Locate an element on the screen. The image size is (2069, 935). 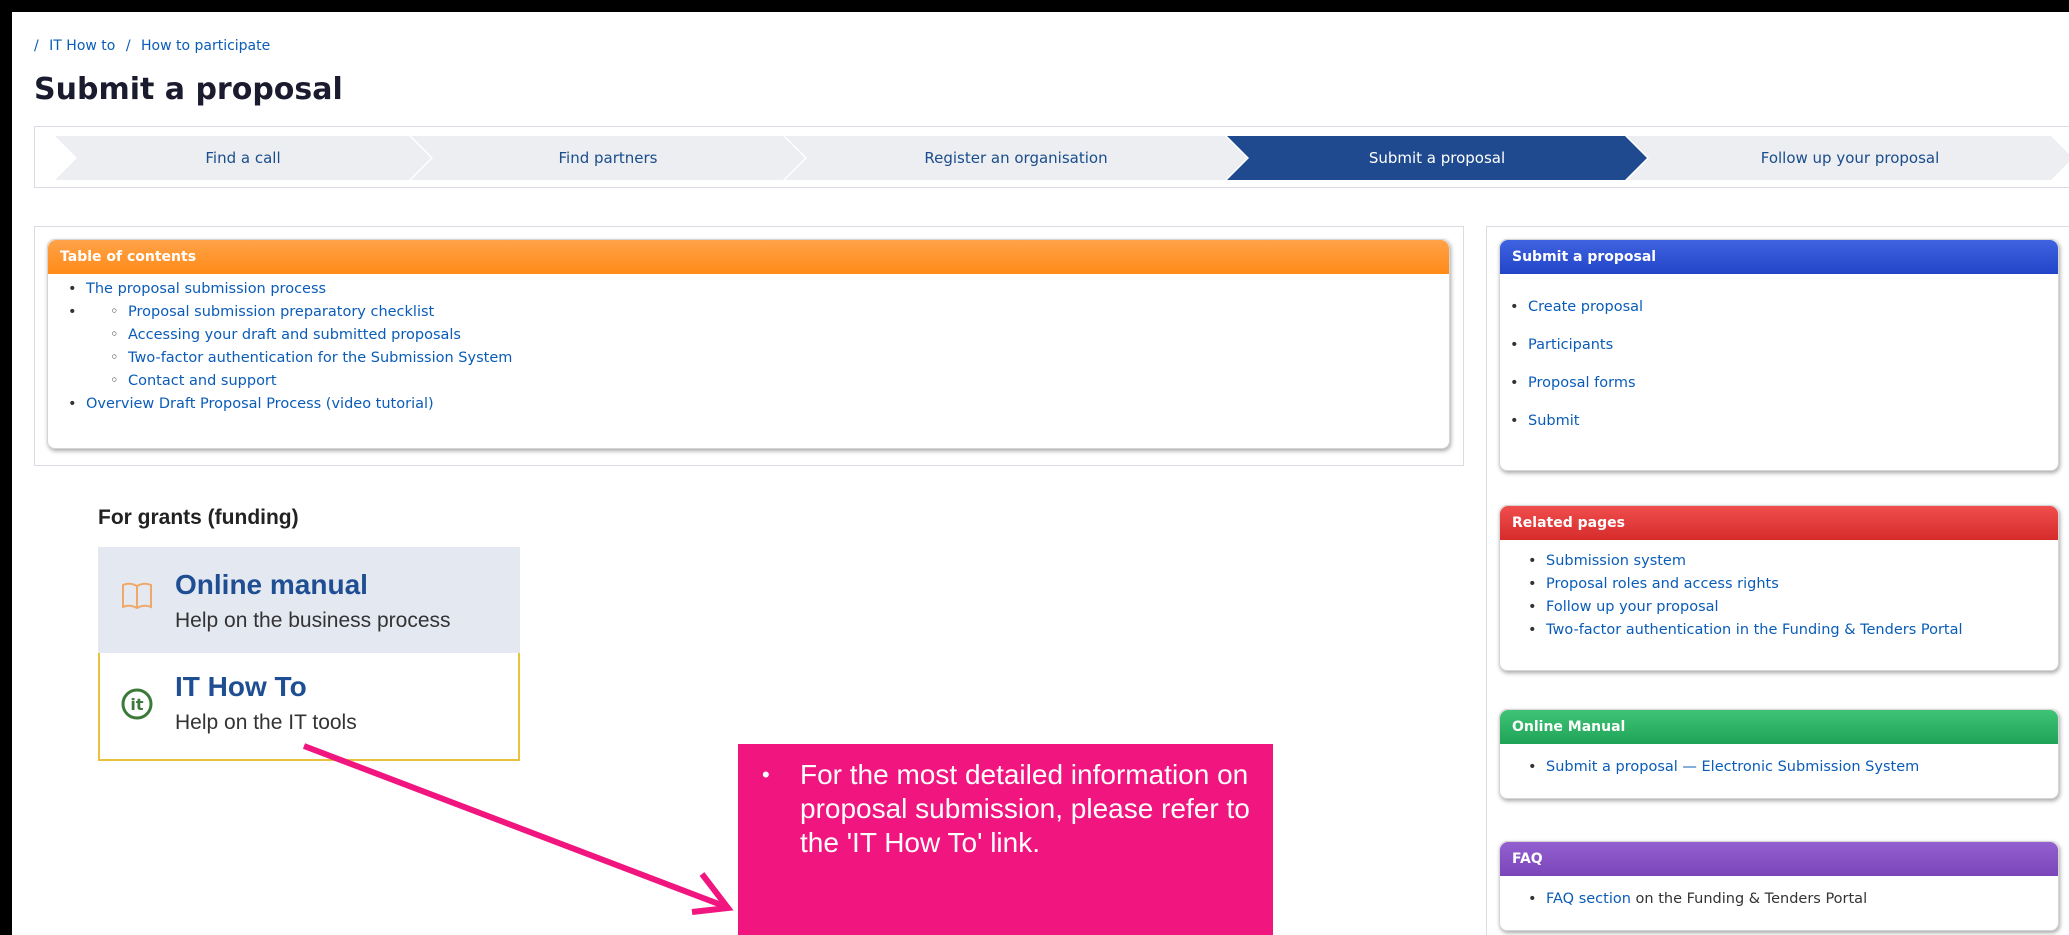
related-link: Submission system is located at coordinates (1745, 561).